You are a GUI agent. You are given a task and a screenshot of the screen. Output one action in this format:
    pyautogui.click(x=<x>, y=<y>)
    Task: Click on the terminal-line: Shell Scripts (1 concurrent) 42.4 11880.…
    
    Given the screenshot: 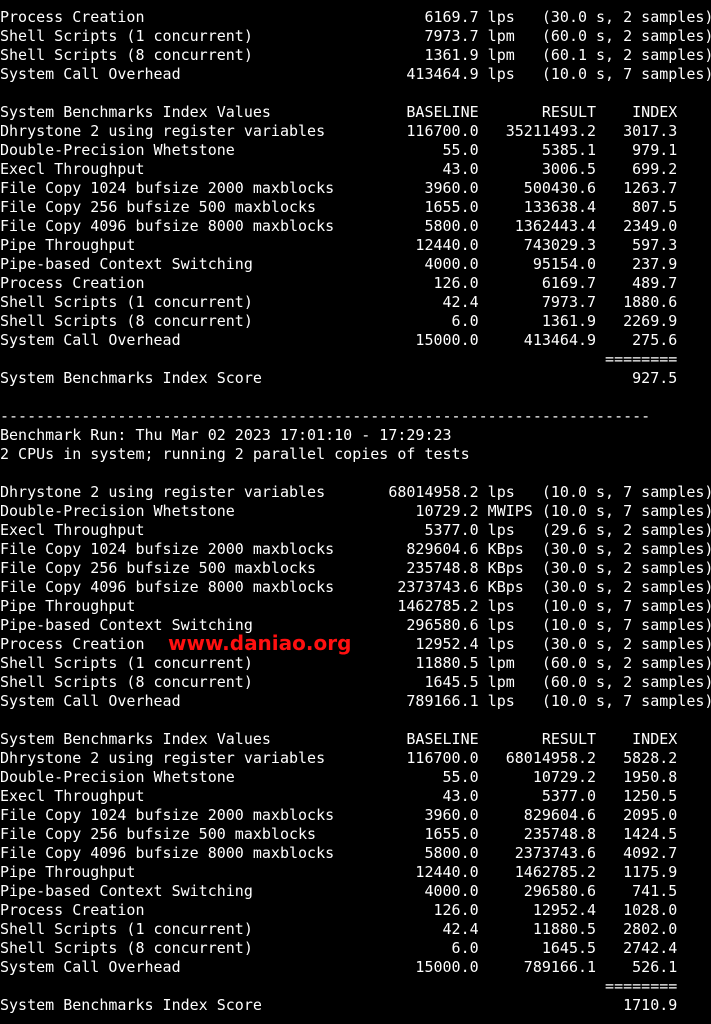 What is the action you would take?
    pyautogui.click(x=339, y=929)
    